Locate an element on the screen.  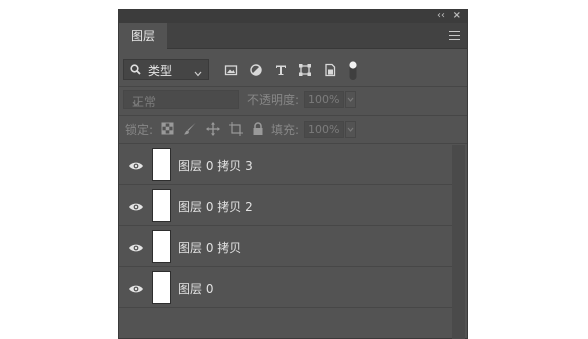
artboard-nesting-icon is located at coordinates (236, 130).